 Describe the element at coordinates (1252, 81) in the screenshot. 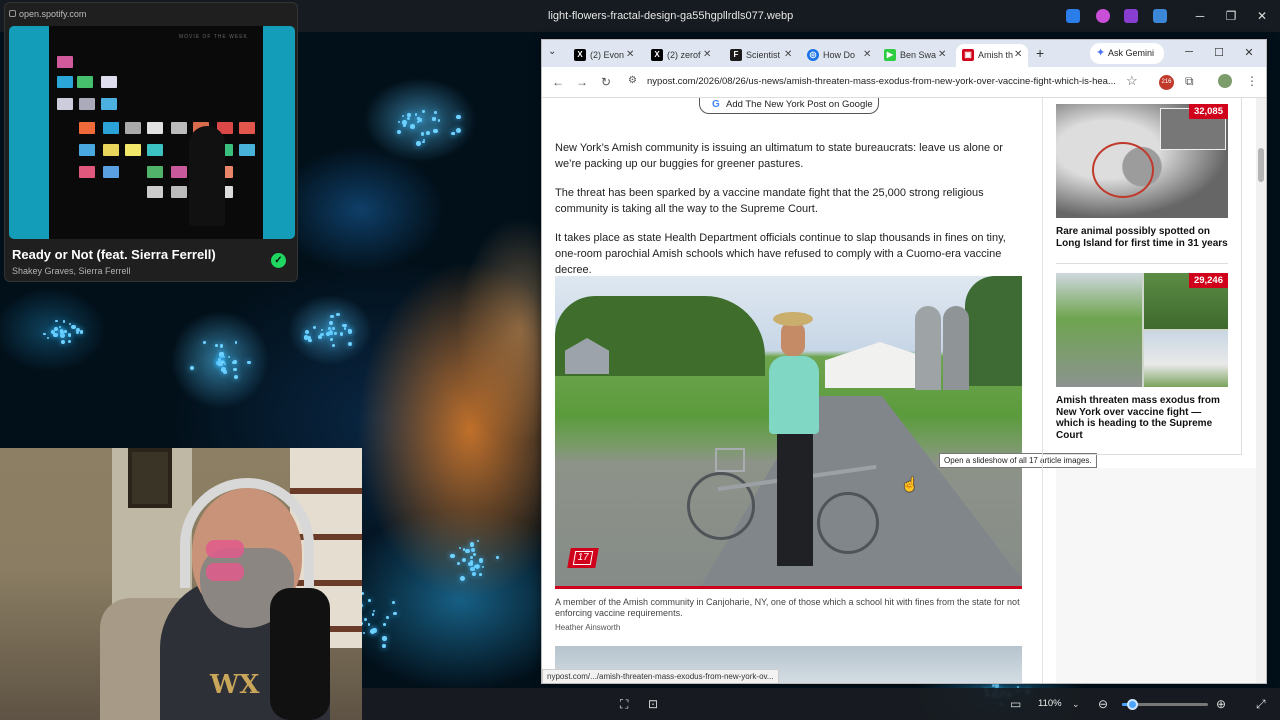

I see `browser-menu-icon: ⋮` at that location.